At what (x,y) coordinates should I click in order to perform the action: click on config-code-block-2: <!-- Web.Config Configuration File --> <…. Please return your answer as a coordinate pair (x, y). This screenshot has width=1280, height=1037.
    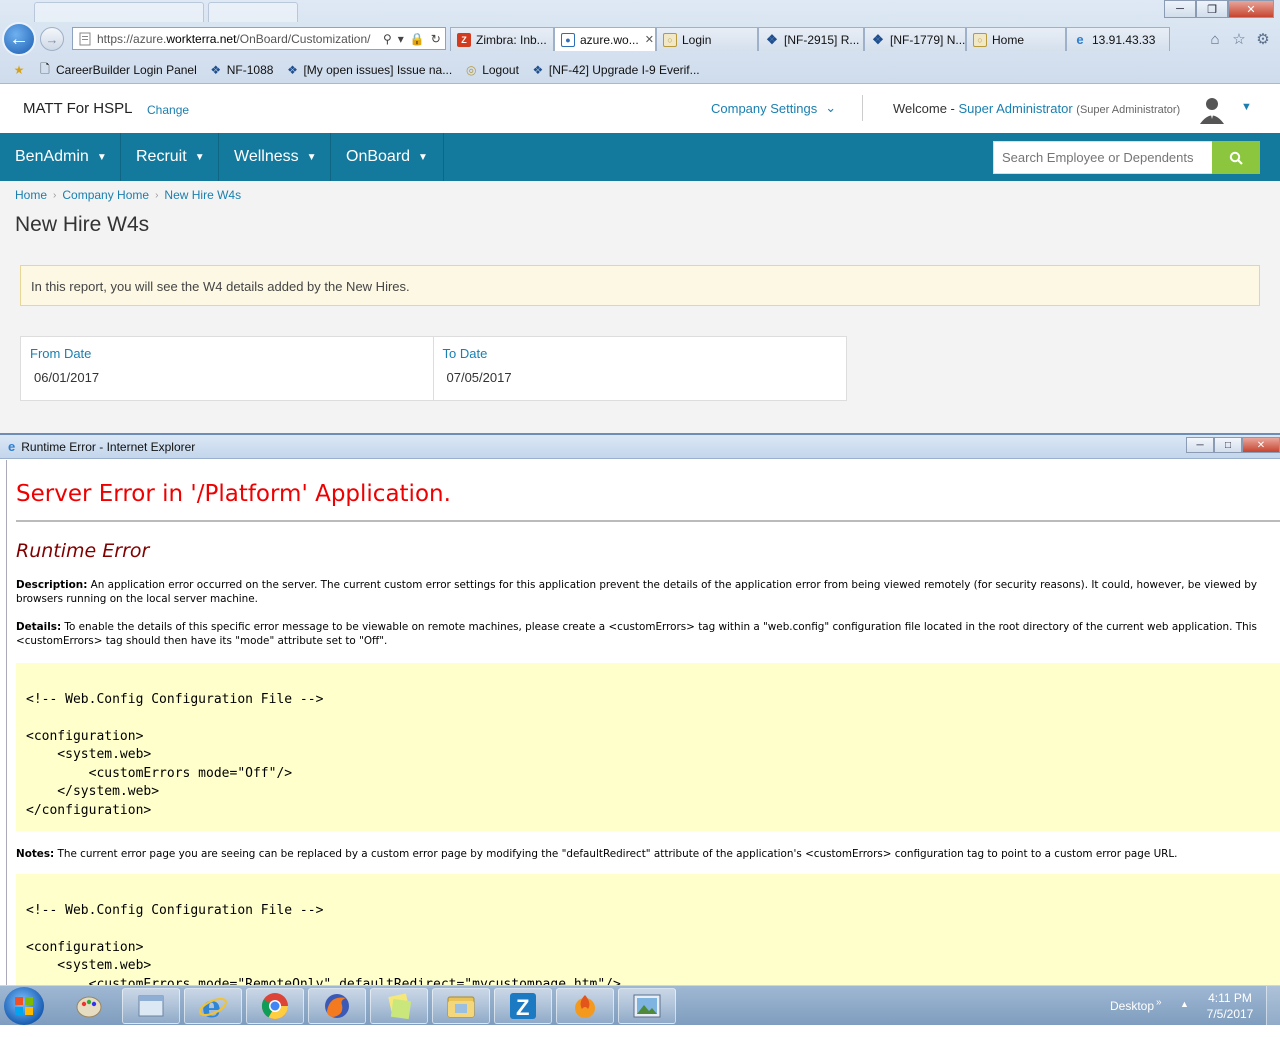
    Looking at the image, I should click on (648, 929).